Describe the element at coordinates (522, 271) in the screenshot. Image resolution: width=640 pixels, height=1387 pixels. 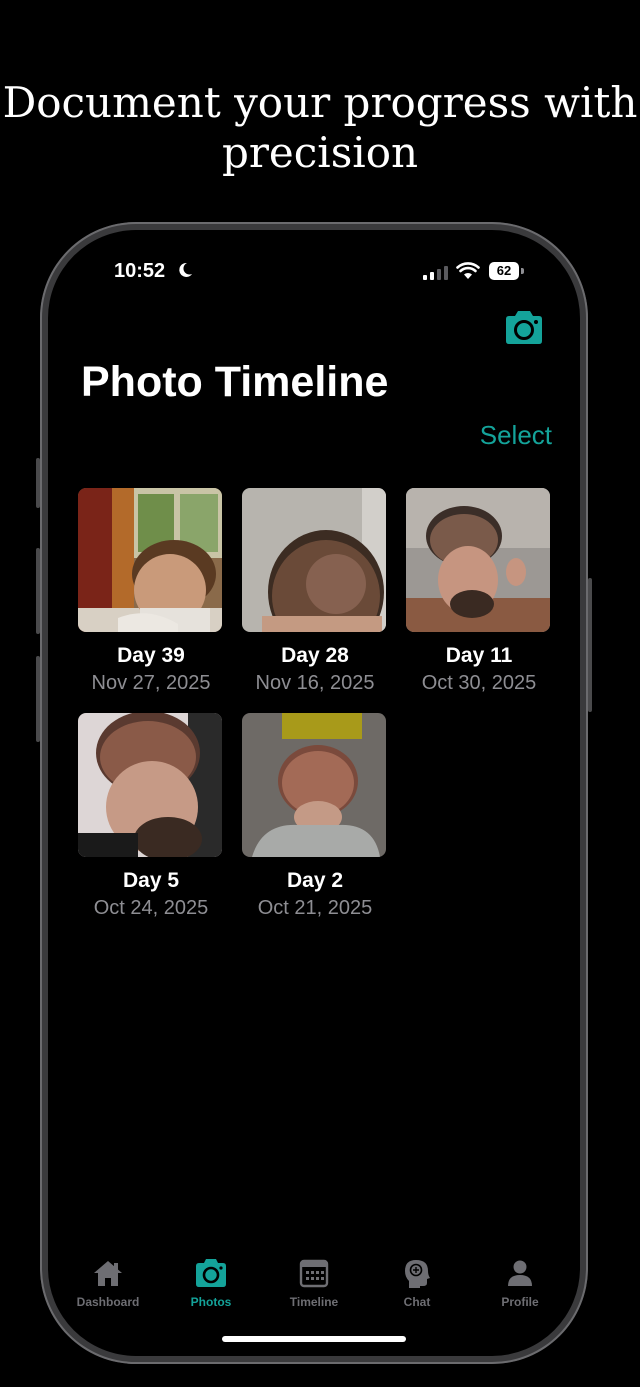
I see `battery-tip` at that location.